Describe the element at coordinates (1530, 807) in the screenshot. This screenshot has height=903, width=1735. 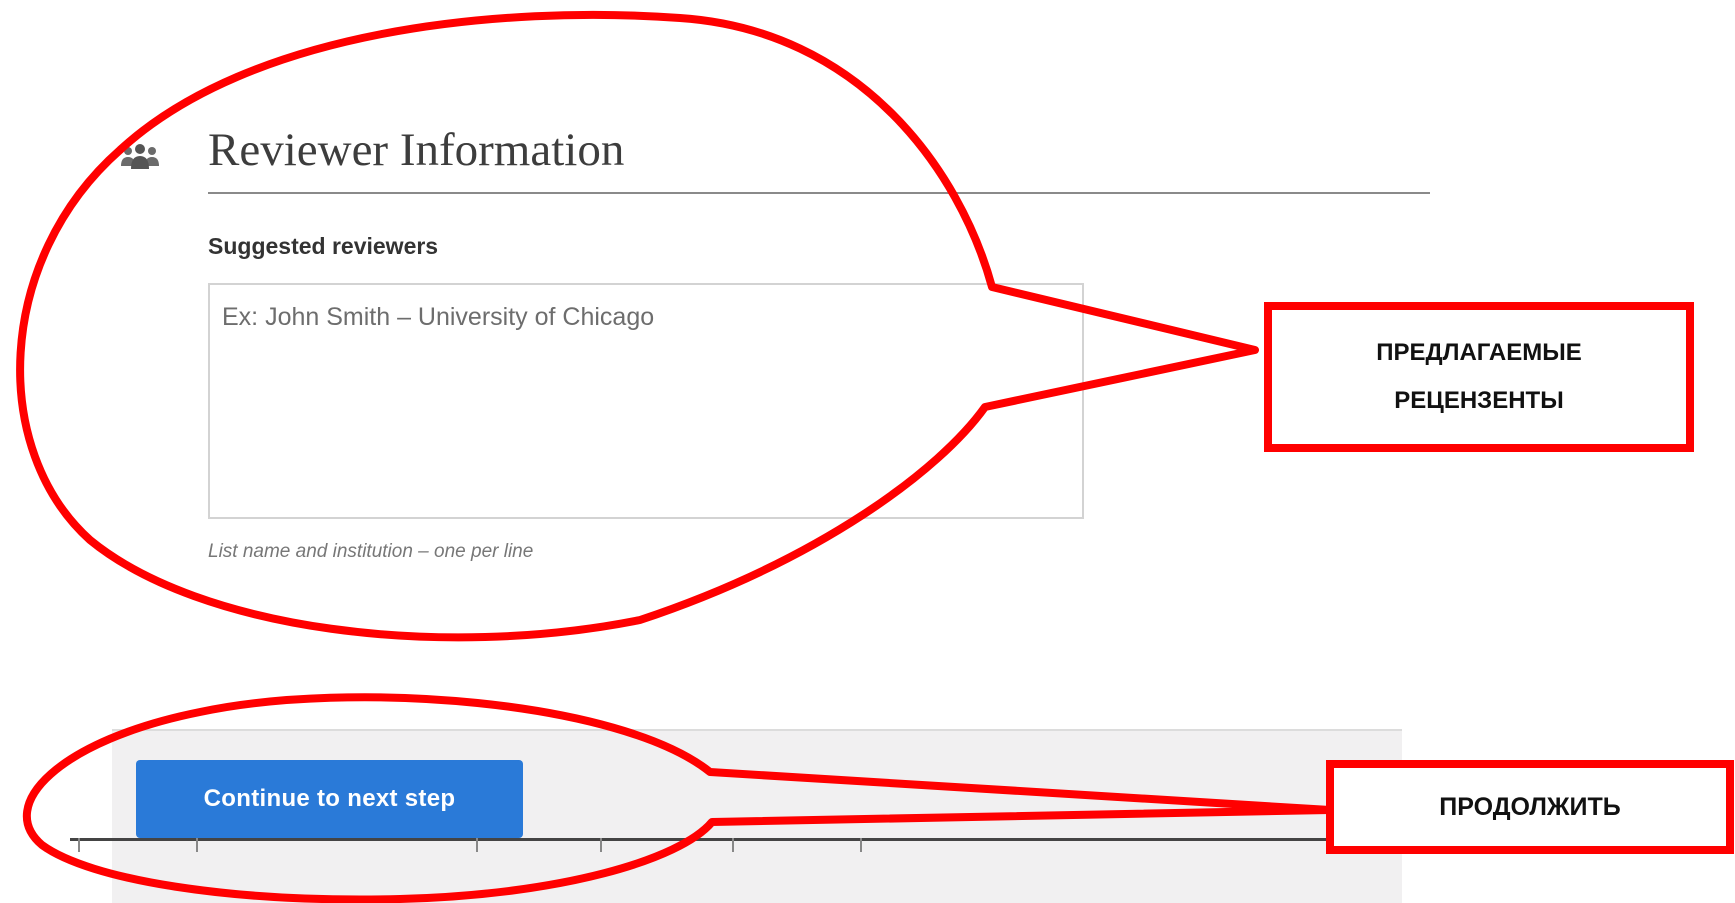
I see `continue-callout-label: ПРОДОЛЖИТЬ` at that location.